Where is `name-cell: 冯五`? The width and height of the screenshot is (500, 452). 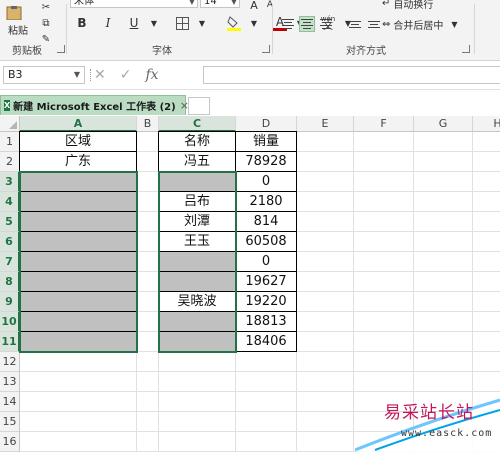 name-cell: 冯五 is located at coordinates (197, 161).